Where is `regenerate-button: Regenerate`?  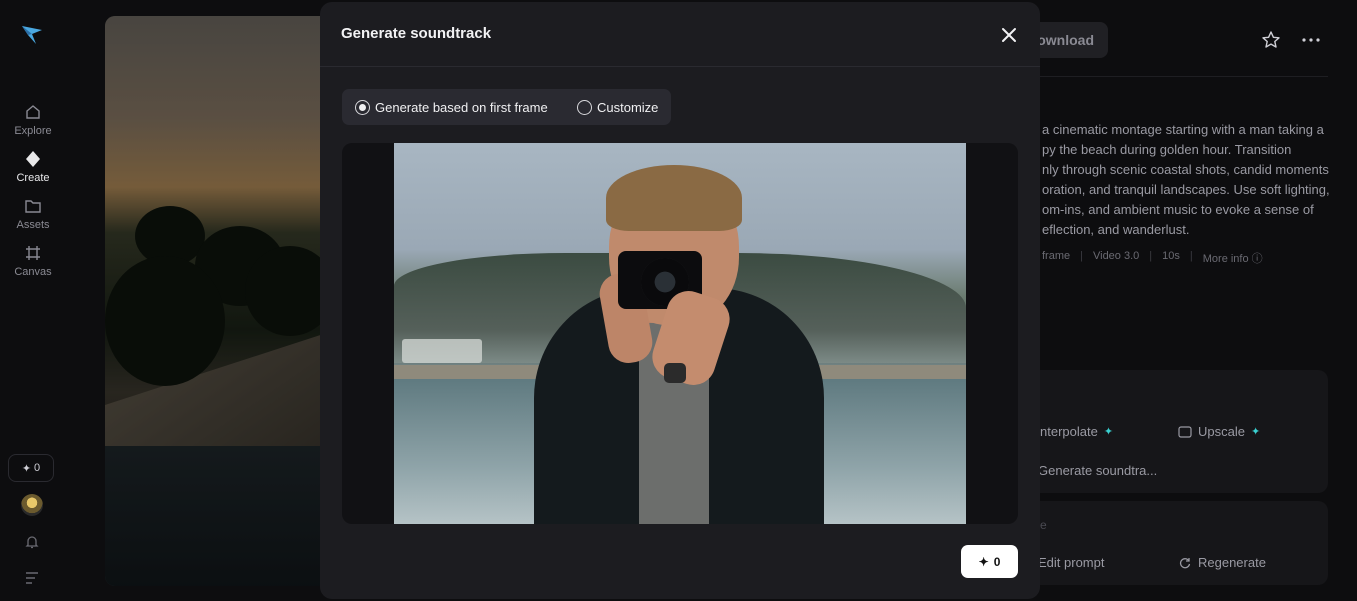 regenerate-button: Regenerate is located at coordinates (1222, 562).